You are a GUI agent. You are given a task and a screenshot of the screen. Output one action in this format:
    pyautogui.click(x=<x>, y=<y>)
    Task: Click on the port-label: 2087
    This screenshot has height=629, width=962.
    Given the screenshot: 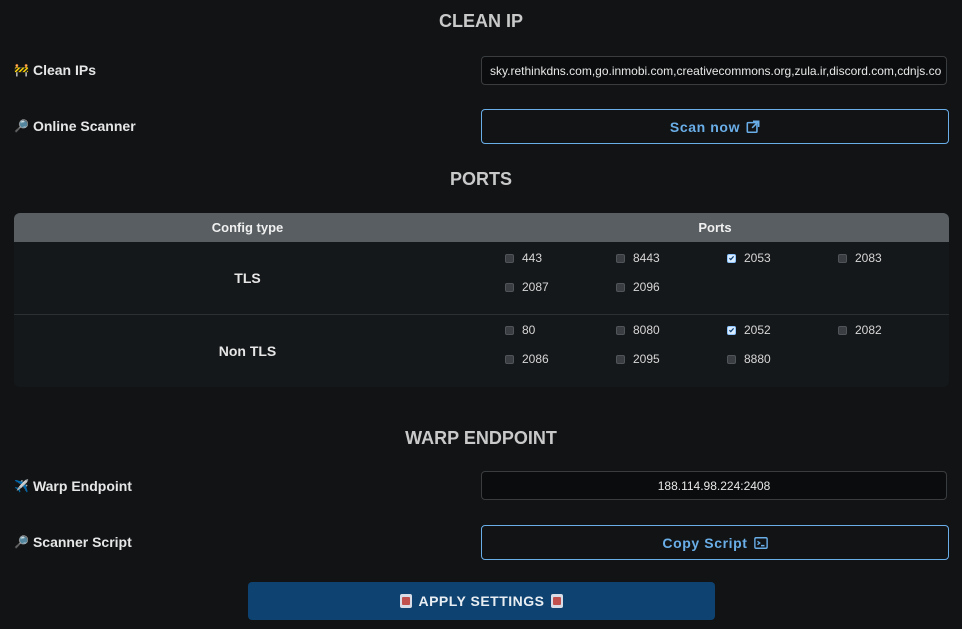 What is the action you would take?
    pyautogui.click(x=535, y=287)
    